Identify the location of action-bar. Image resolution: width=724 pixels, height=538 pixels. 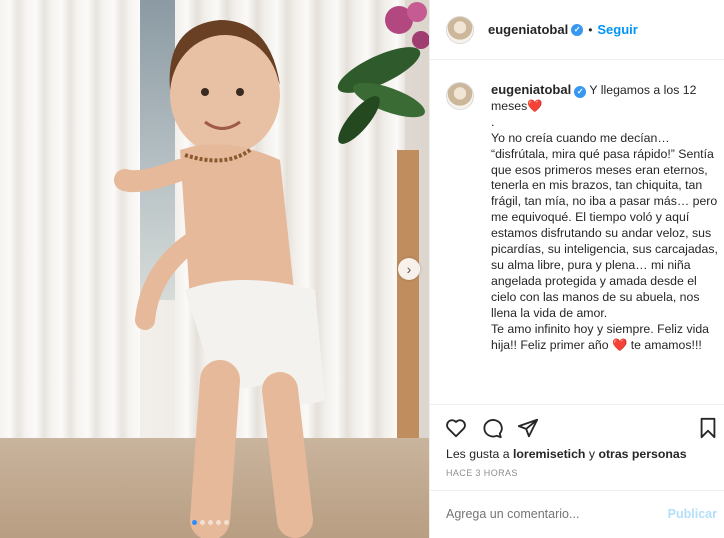
(577, 424).